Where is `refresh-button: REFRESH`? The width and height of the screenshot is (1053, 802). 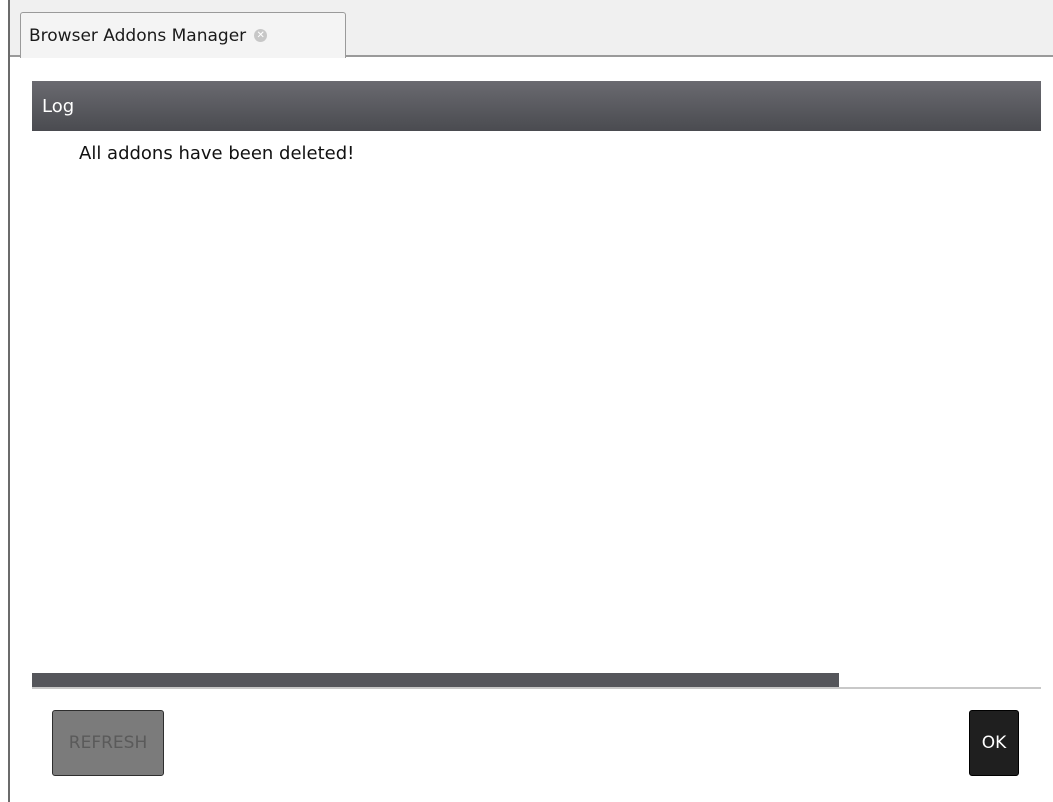
refresh-button: REFRESH is located at coordinates (108, 743).